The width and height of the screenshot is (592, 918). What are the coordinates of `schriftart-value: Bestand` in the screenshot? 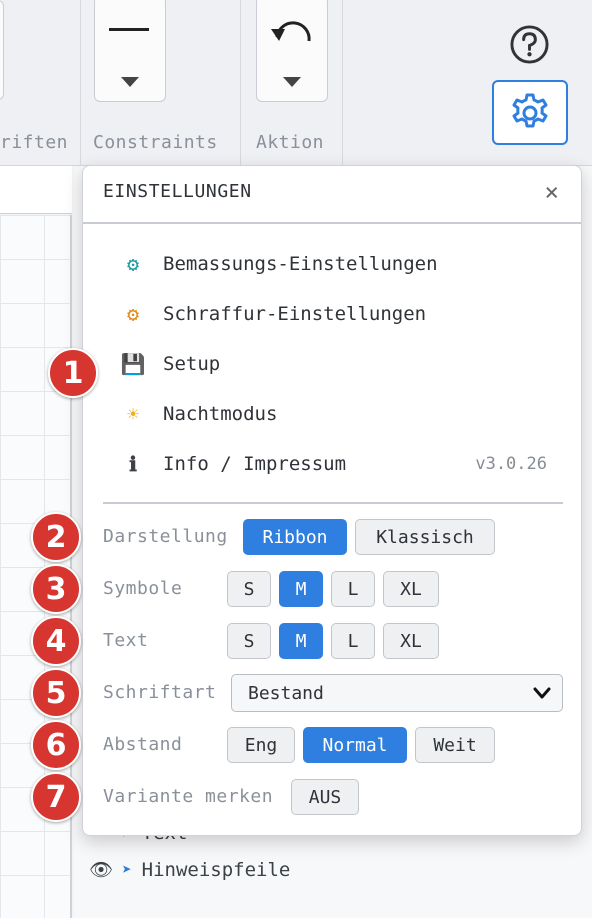 It's located at (286, 693).